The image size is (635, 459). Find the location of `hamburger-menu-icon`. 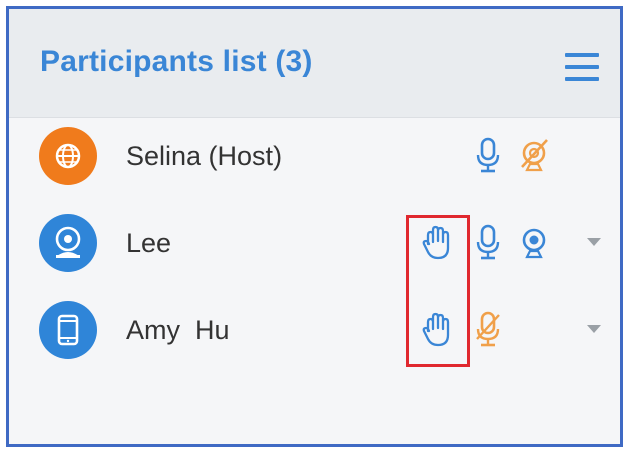

hamburger-menu-icon is located at coordinates (582, 68).